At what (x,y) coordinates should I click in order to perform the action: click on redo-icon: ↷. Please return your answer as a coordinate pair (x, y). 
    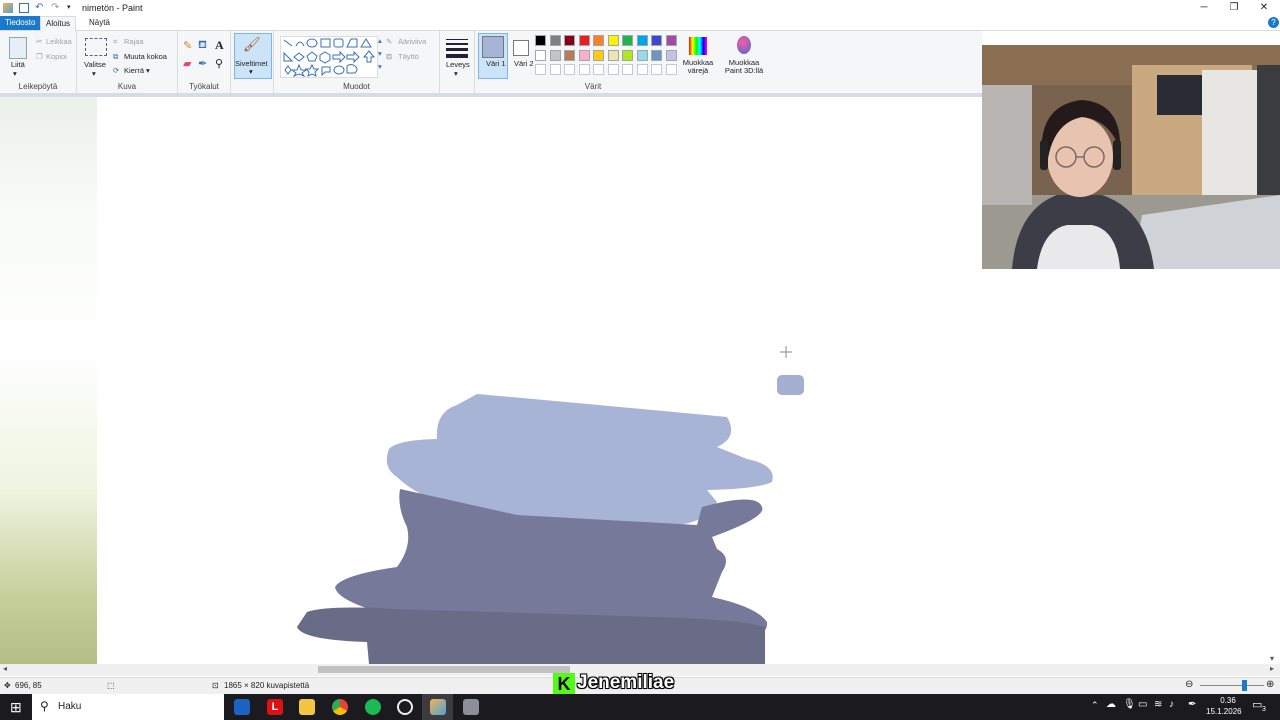
    Looking at the image, I should click on (56, 8).